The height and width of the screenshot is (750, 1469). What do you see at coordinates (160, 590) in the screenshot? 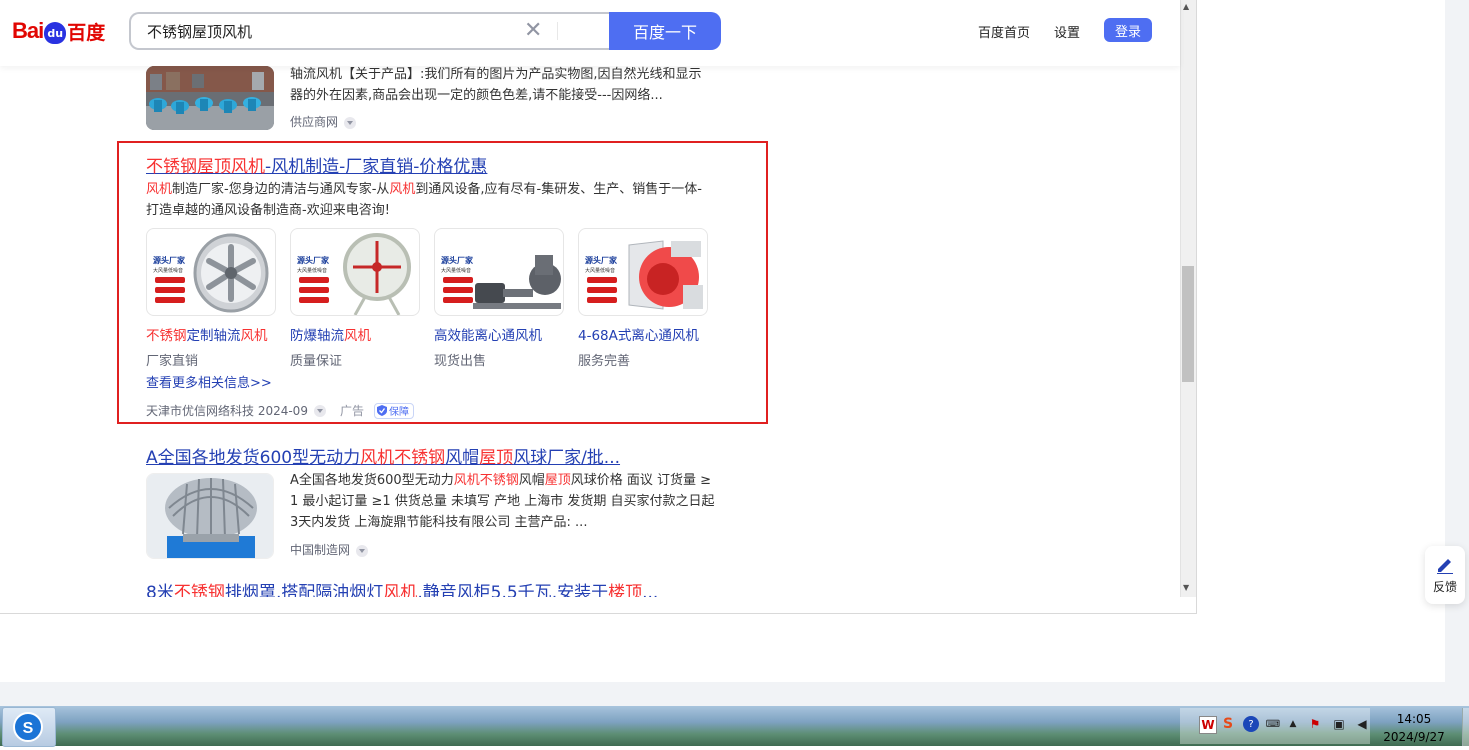
I see `title-text: 8米` at bounding box center [160, 590].